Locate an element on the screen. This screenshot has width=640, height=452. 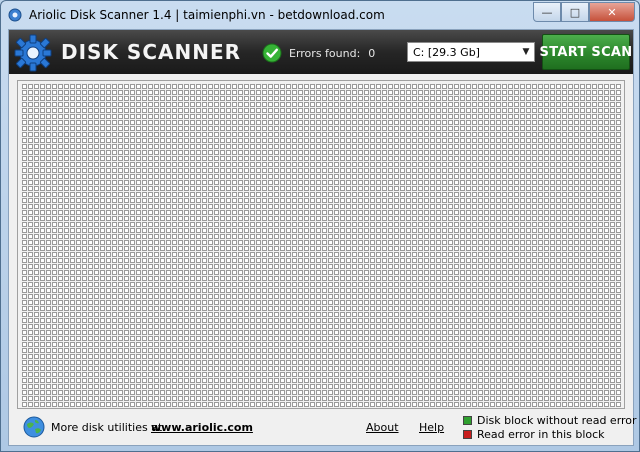
app-brand-title: DISK SCANNER is located at coordinates (151, 52).